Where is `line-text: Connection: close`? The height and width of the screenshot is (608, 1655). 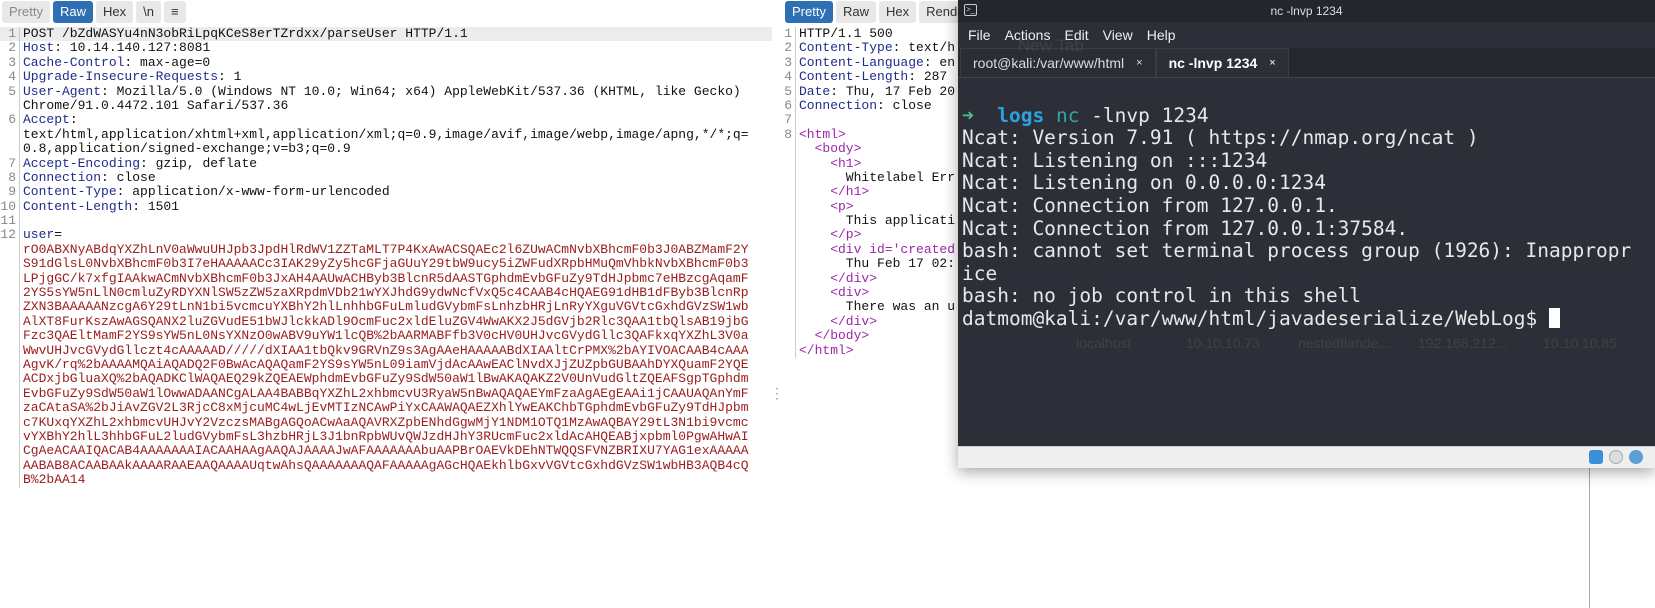
line-text: Connection: close is located at coordinates (88, 177).